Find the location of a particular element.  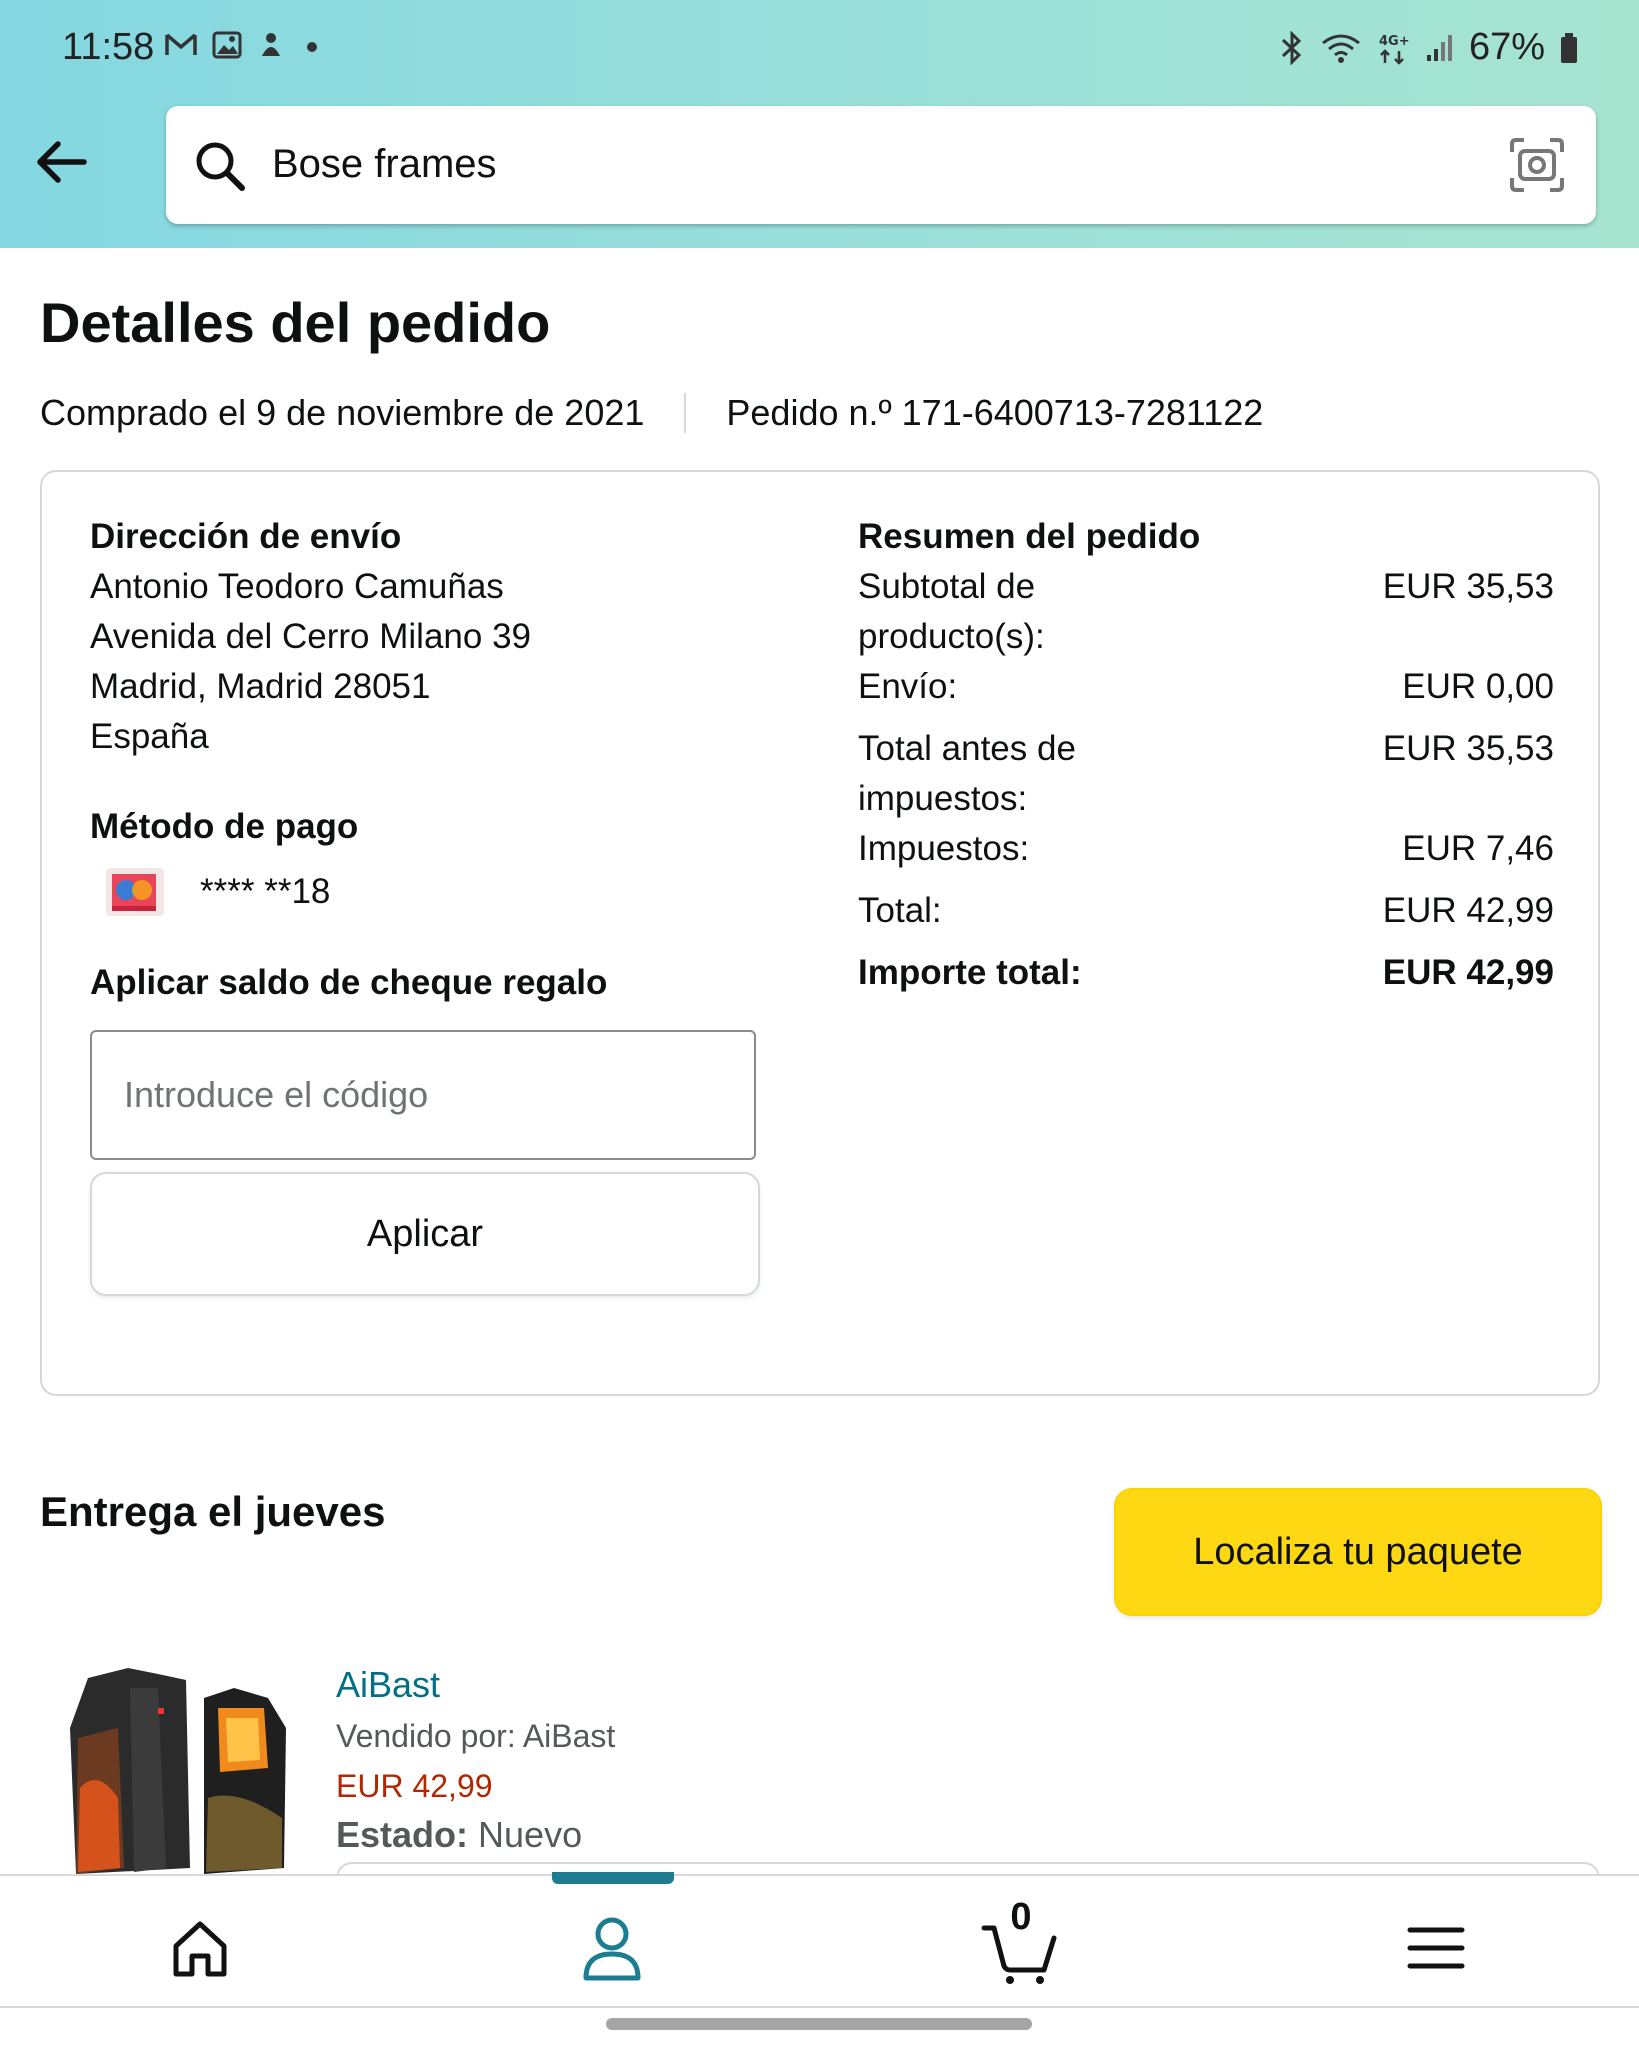

purchase-date: Comprado el 9 de noviembre de 2021 is located at coordinates (342, 412).